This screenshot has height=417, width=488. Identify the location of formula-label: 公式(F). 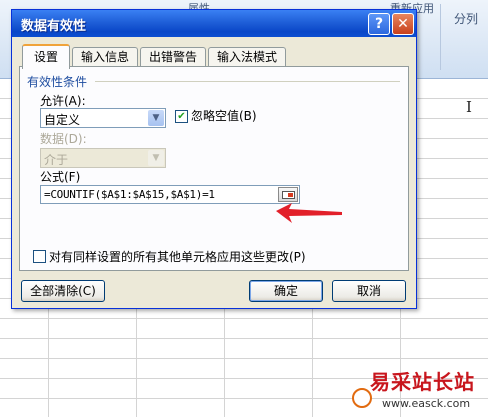
(60, 177).